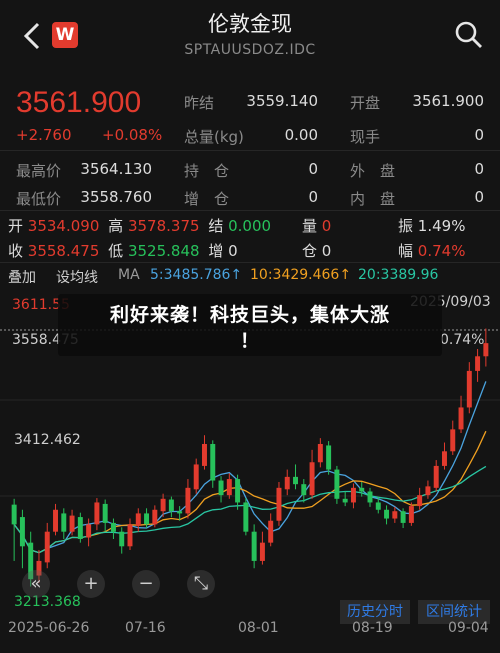 The image size is (500, 653). I want to click on settle-value: 0.000, so click(250, 226).